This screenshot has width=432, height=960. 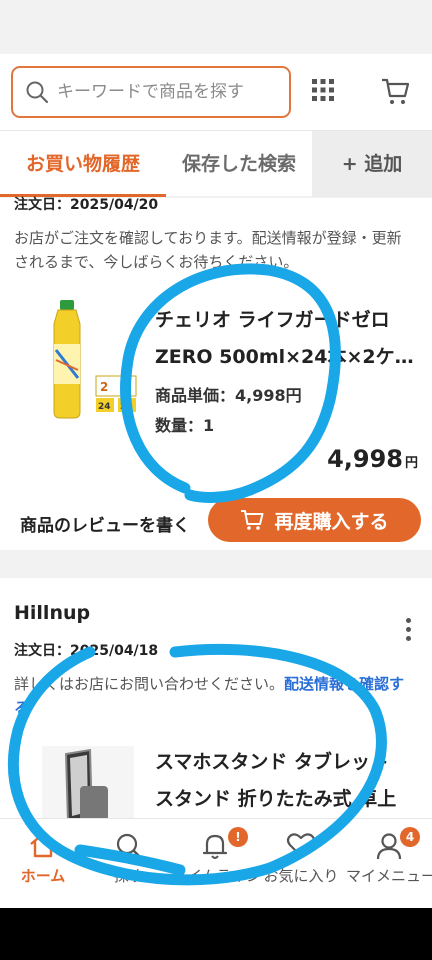 I want to click on nav-favorites-label: お気に入り, so click(x=301, y=876).